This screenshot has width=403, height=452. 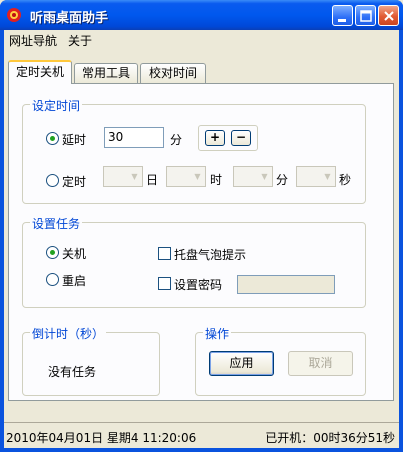 What do you see at coordinates (216, 180) in the screenshot?
I see `hour-unit-label: 时` at bounding box center [216, 180].